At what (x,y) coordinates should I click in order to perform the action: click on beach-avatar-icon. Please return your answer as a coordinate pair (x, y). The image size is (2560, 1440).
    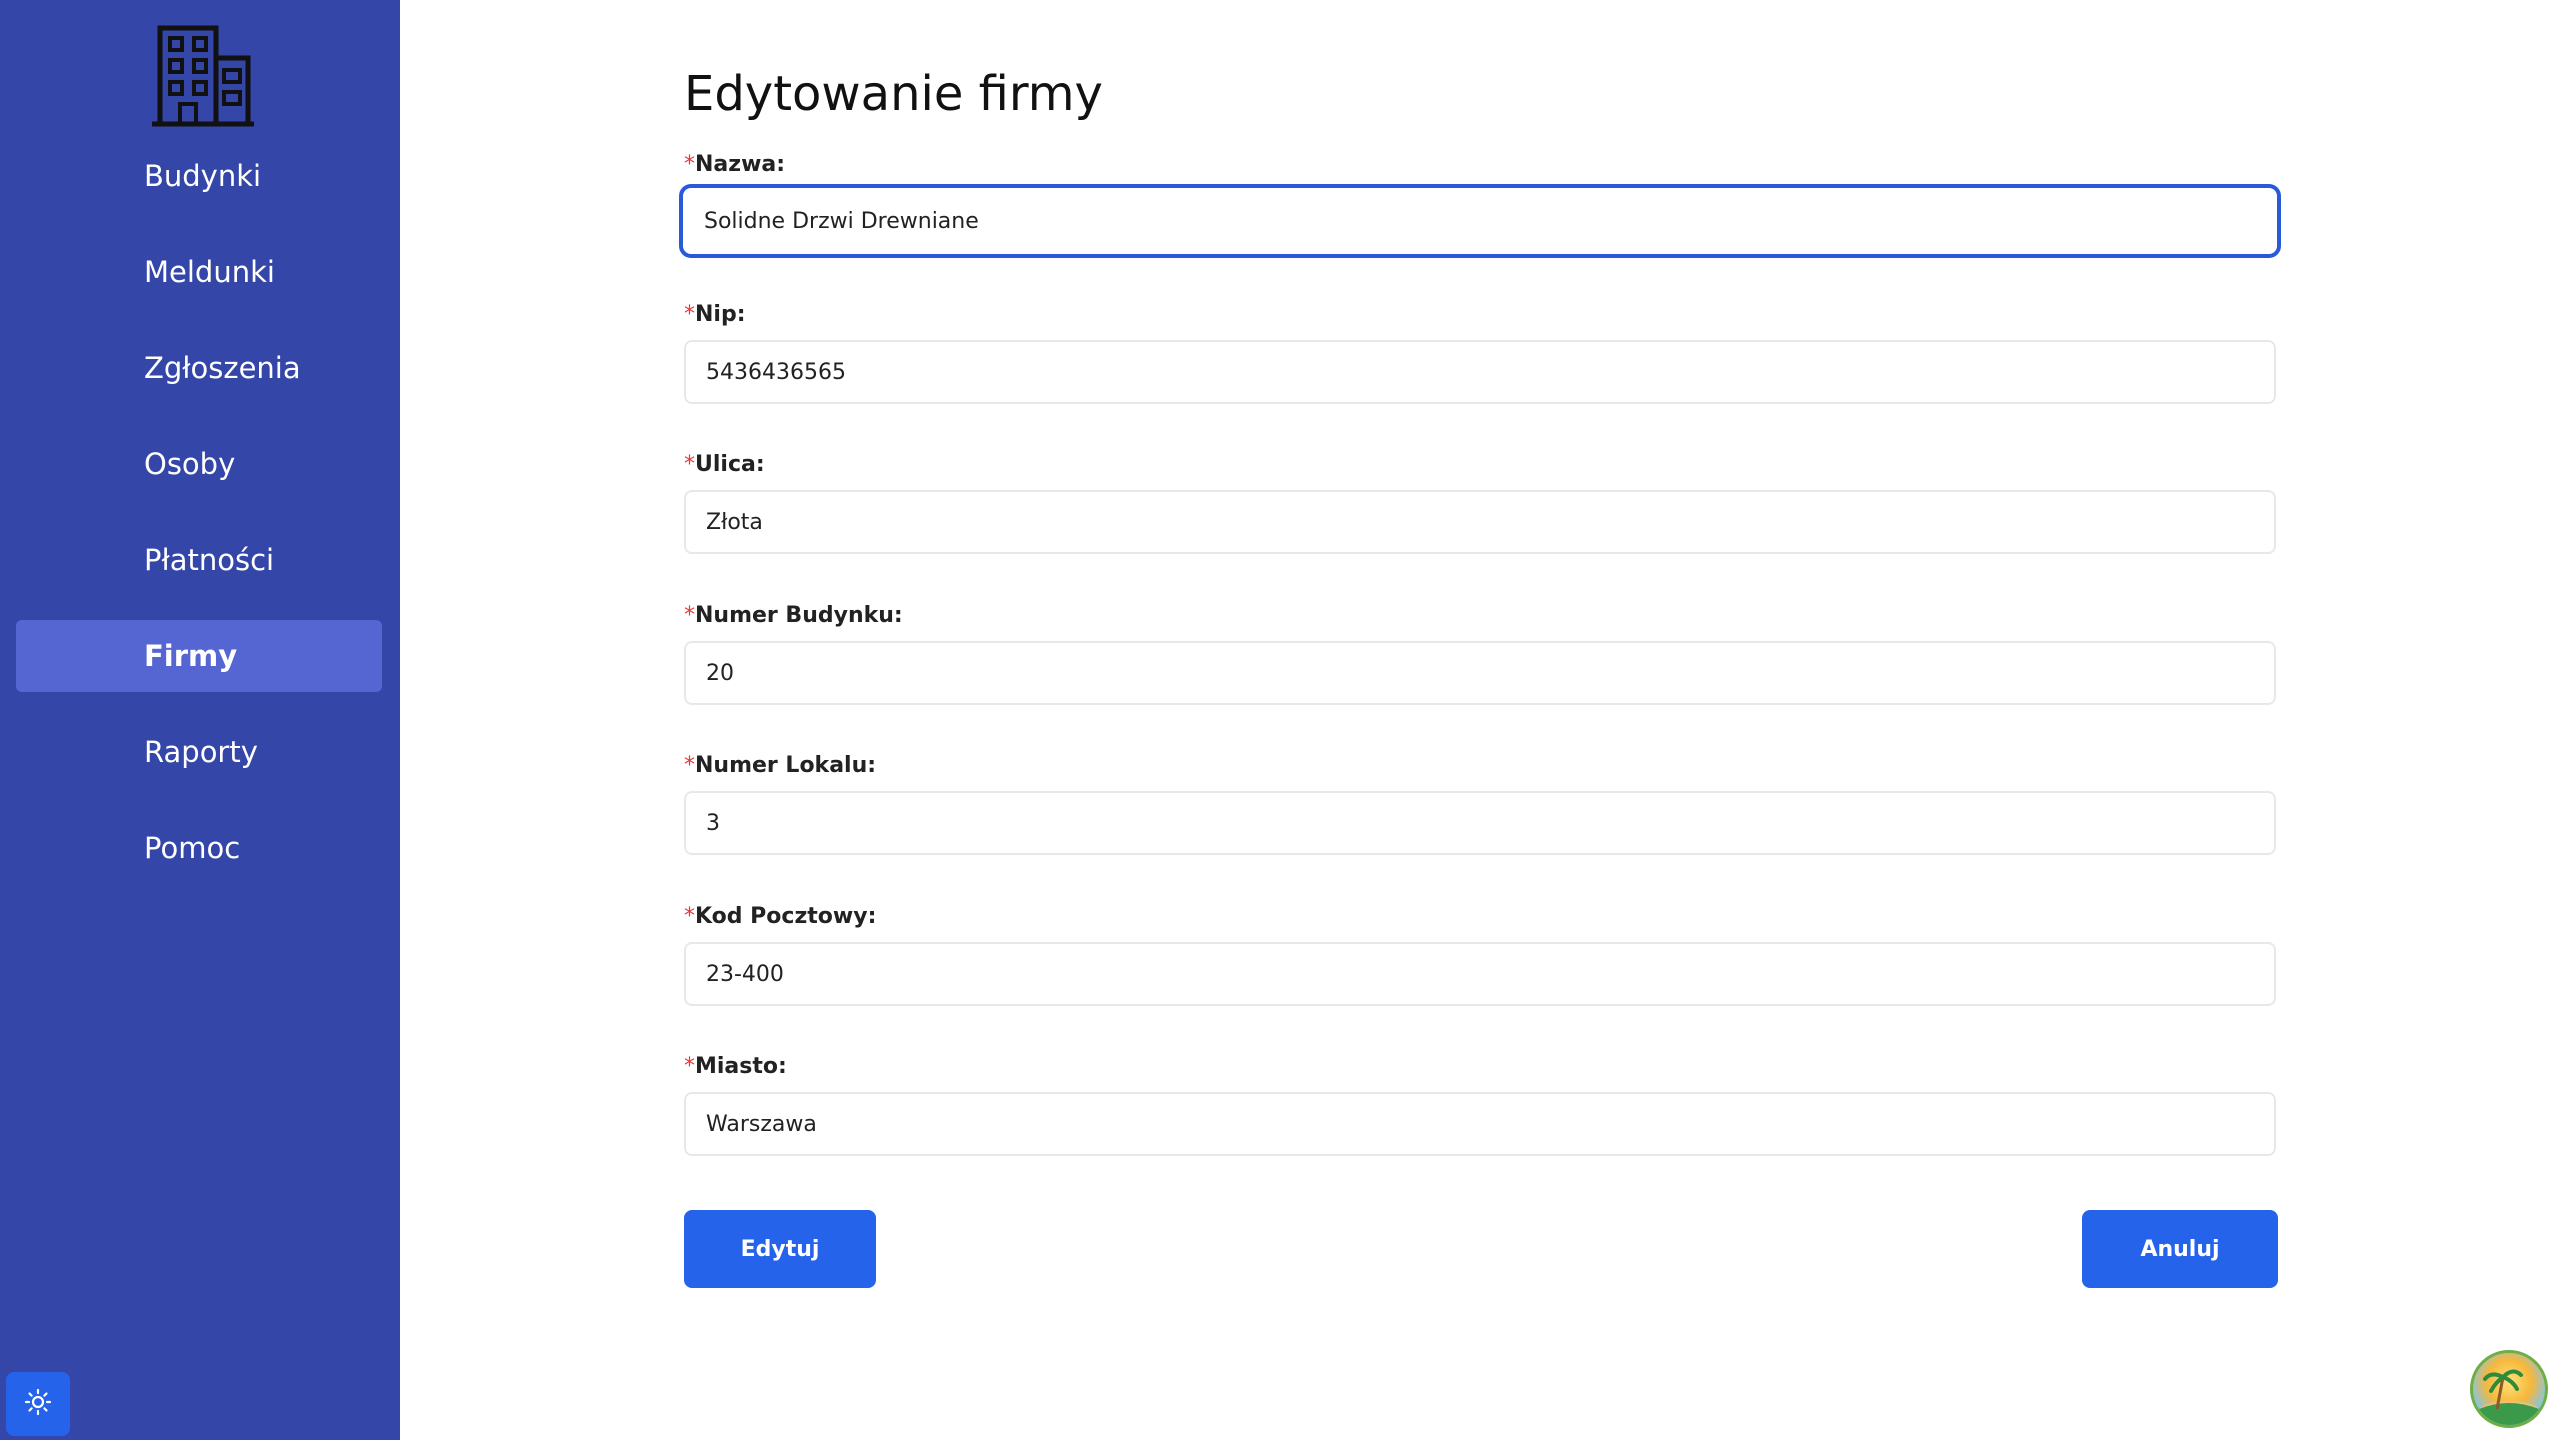
    Looking at the image, I should click on (2509, 1389).